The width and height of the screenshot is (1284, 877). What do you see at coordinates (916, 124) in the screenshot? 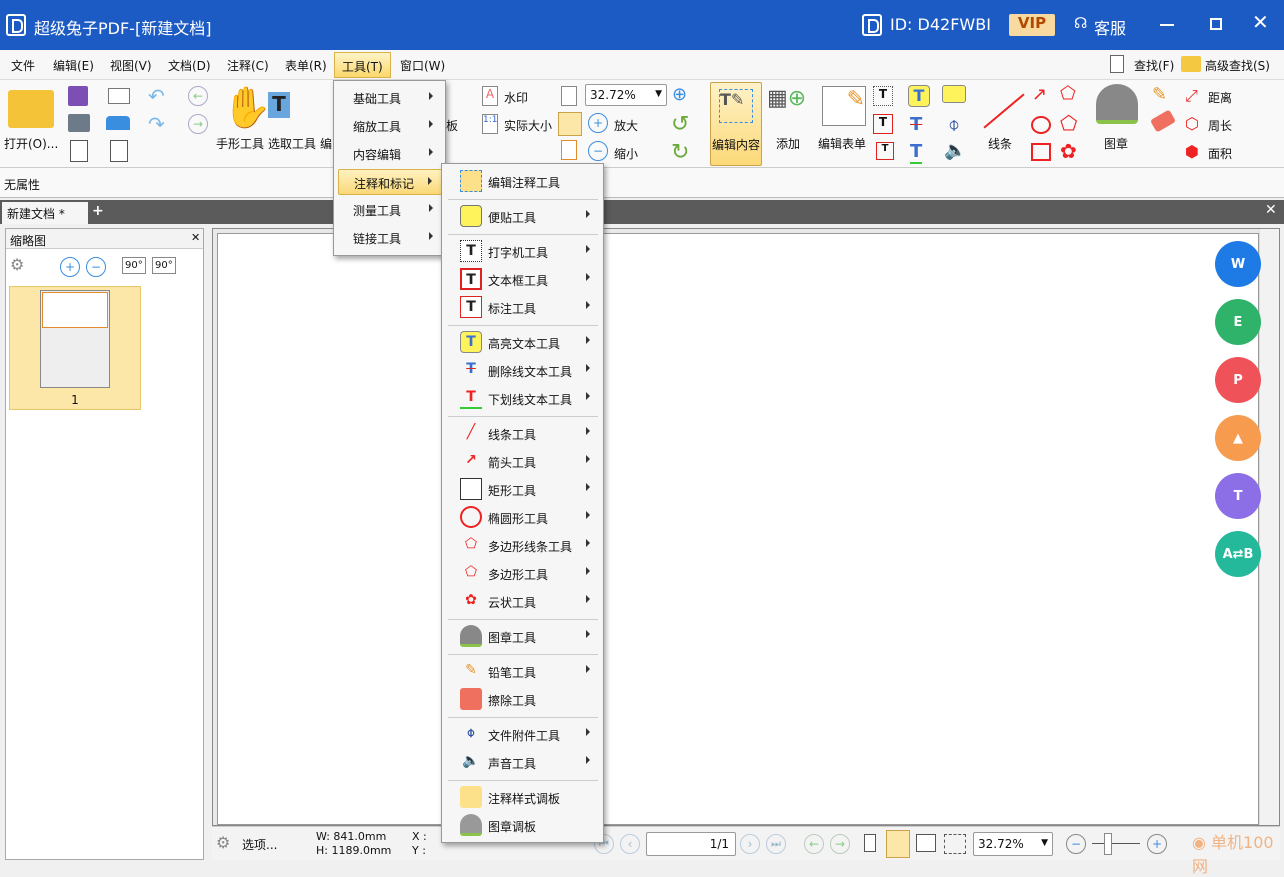
I see `strikeout-icon: T` at bounding box center [916, 124].